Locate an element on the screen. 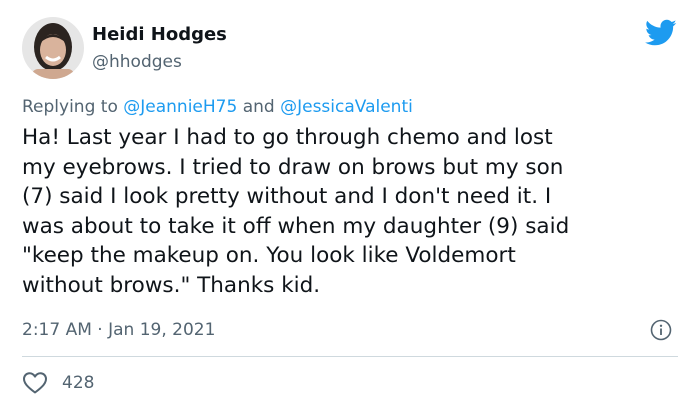 This screenshot has height=411, width=700. tweet-time: 2:17 AM is located at coordinates (57, 330).